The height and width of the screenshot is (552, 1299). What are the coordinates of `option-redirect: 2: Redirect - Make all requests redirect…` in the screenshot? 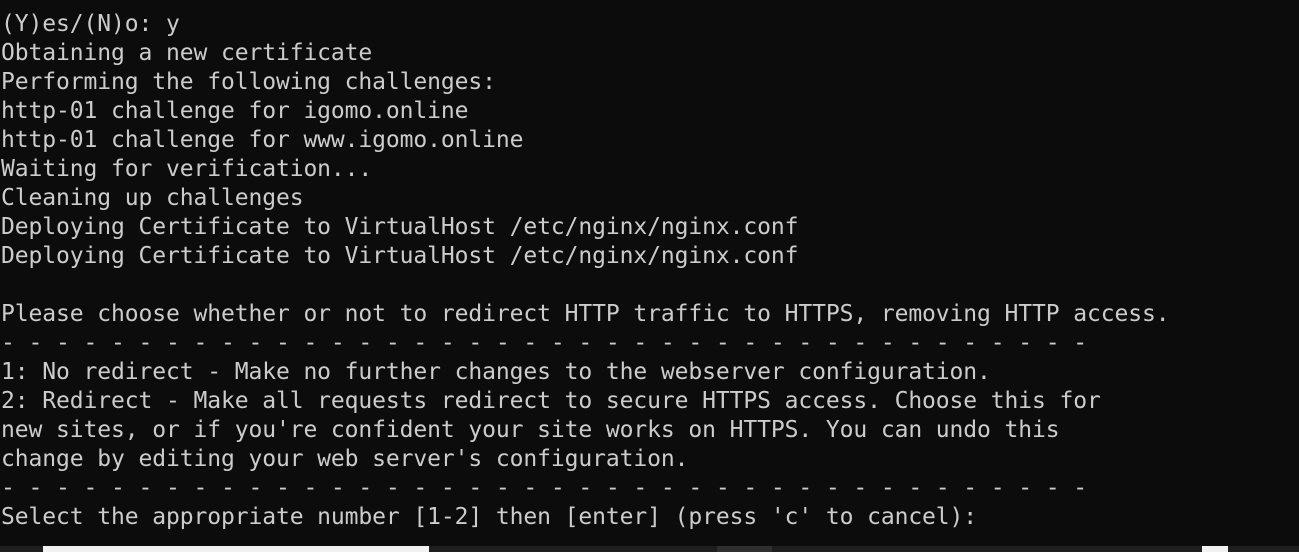 It's located at (551, 401).